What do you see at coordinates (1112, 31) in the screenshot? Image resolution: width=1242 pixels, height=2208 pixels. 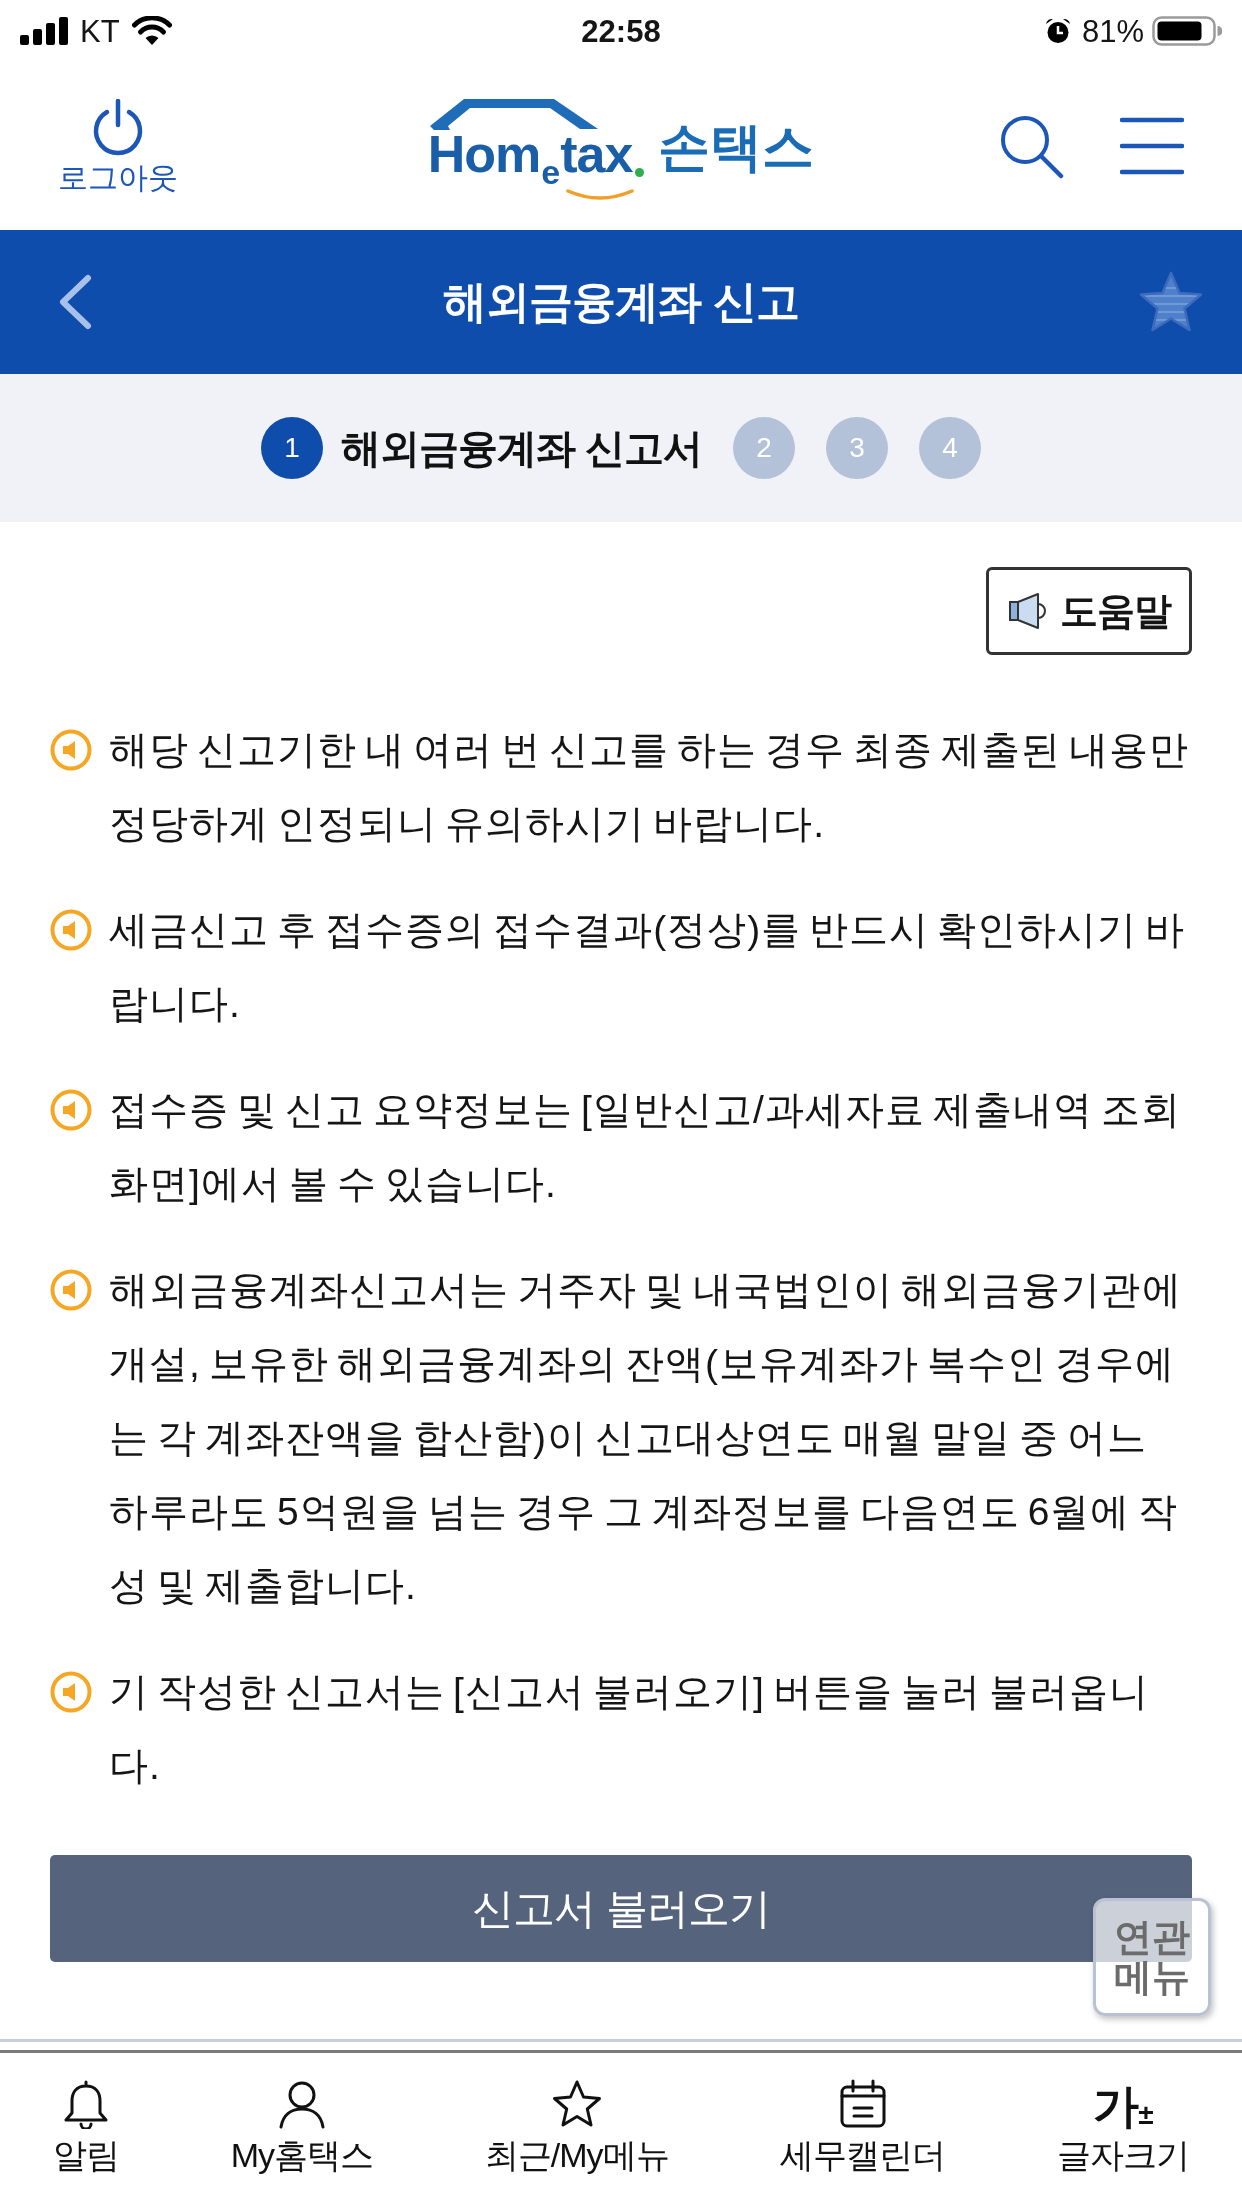 I see `battery-percent: 81%` at bounding box center [1112, 31].